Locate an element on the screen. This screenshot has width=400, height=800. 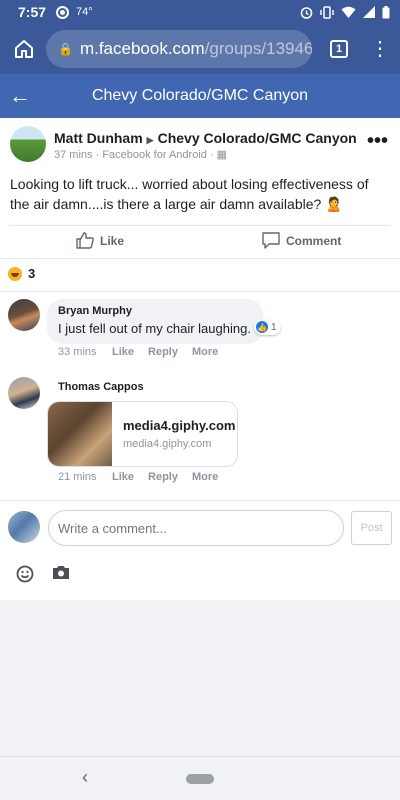
author-avatar is located at coordinates (28, 144).